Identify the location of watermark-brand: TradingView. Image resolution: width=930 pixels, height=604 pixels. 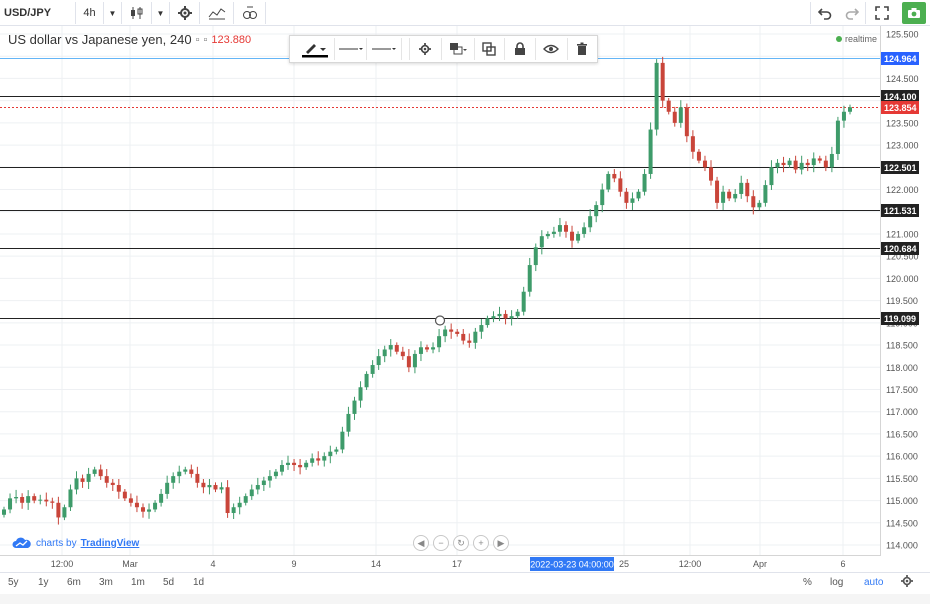
(110, 543).